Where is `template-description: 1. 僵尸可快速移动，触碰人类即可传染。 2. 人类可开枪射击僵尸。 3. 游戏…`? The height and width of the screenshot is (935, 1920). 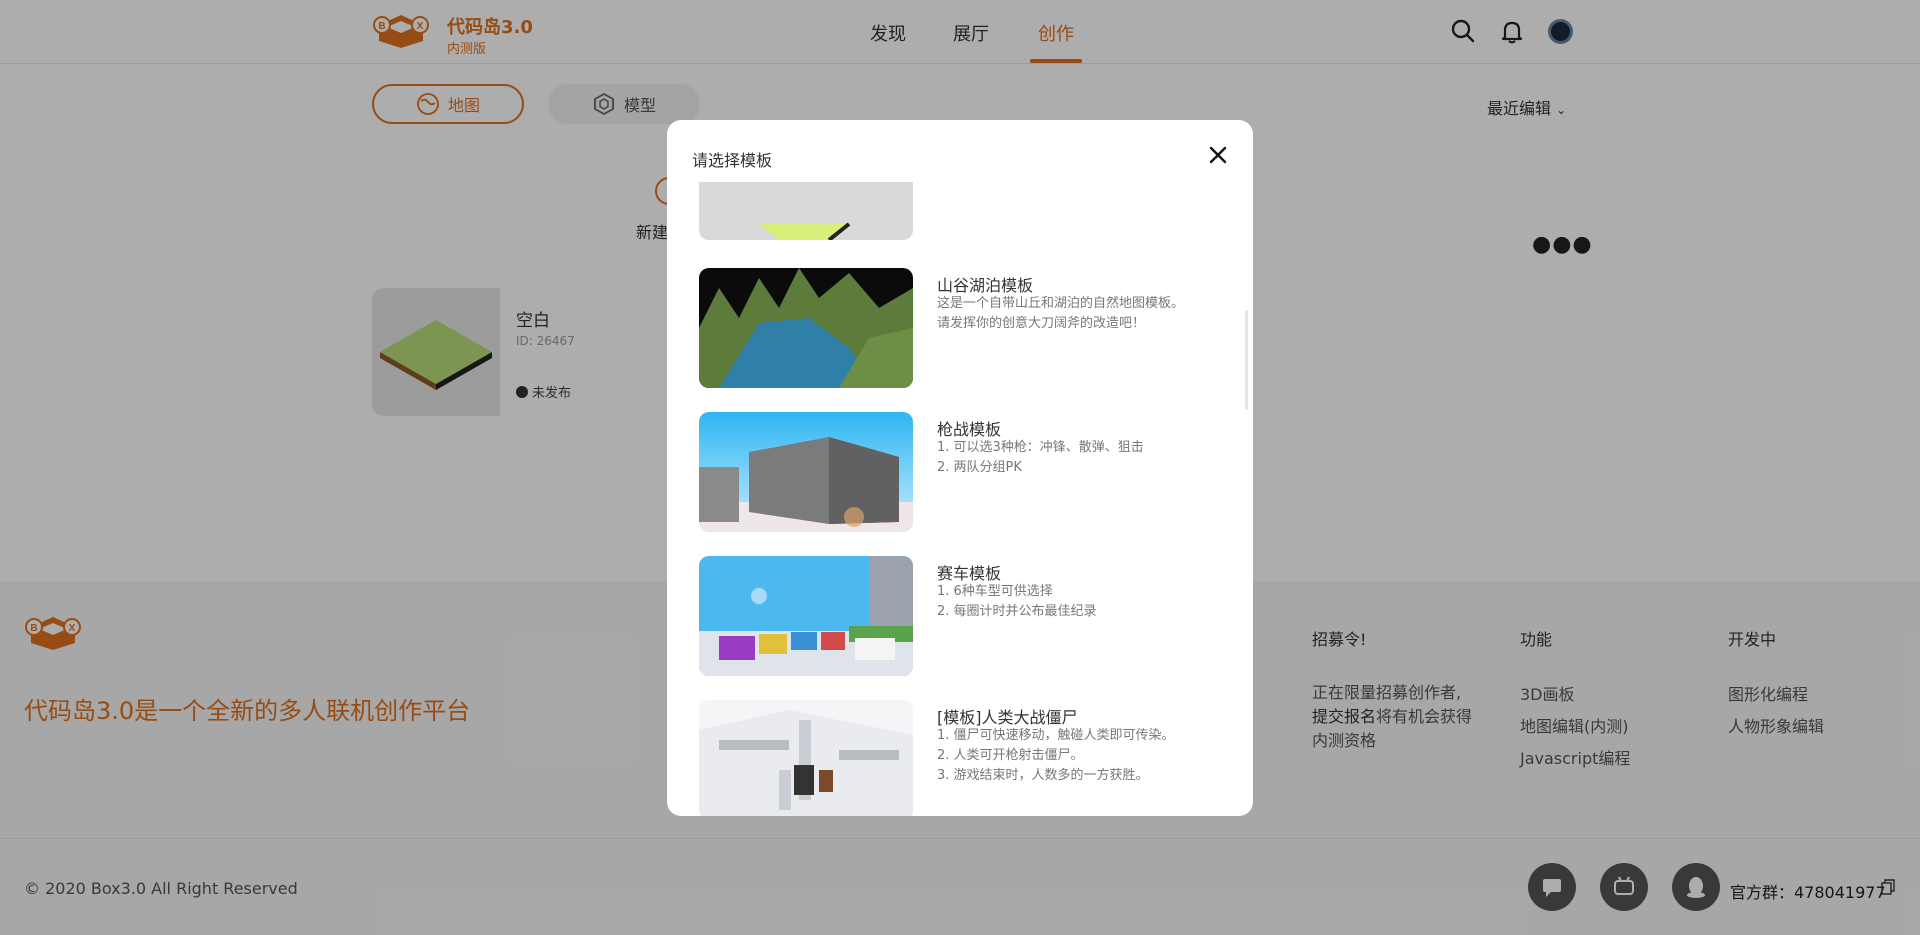
template-description: 1. 僵尸可快速移动，触碰人类即可传染。 2. 人类可开枪射击僵尸。 3. 游戏… is located at coordinates (1087, 756).